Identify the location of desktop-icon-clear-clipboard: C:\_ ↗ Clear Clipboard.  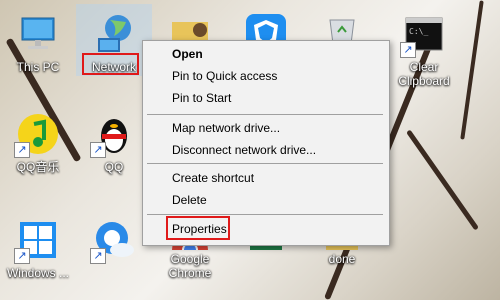
(424, 46).